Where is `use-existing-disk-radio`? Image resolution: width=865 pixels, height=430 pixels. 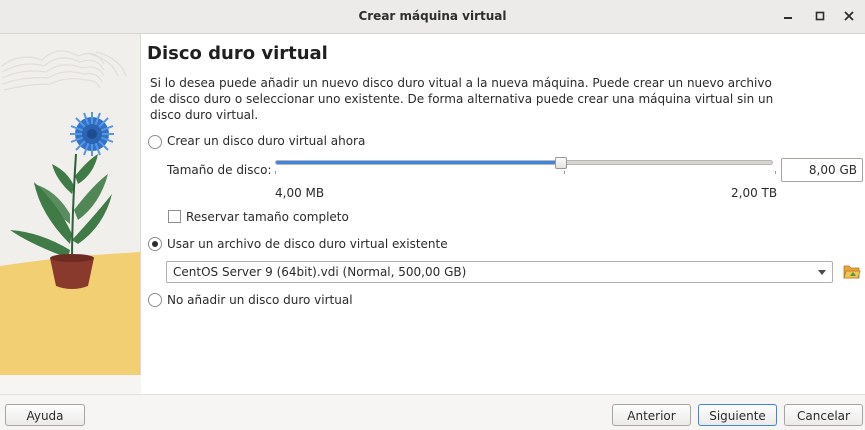
use-existing-disk-radio is located at coordinates (155, 244).